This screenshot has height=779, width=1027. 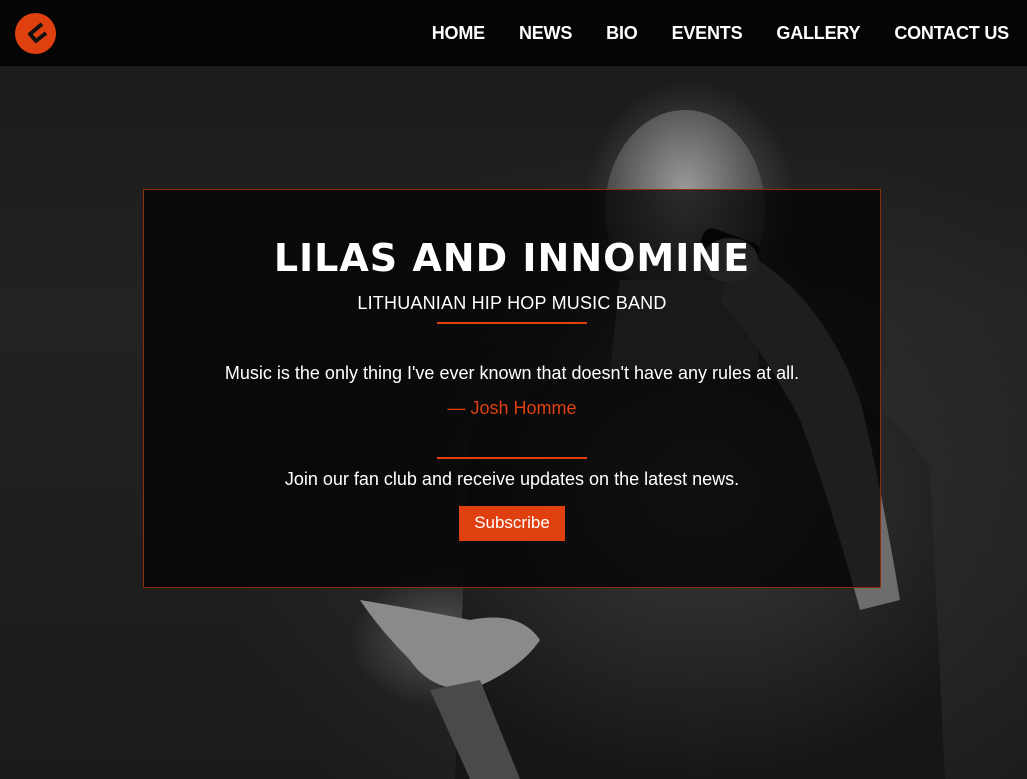 I want to click on logo-mark-icon, so click(x=37, y=32).